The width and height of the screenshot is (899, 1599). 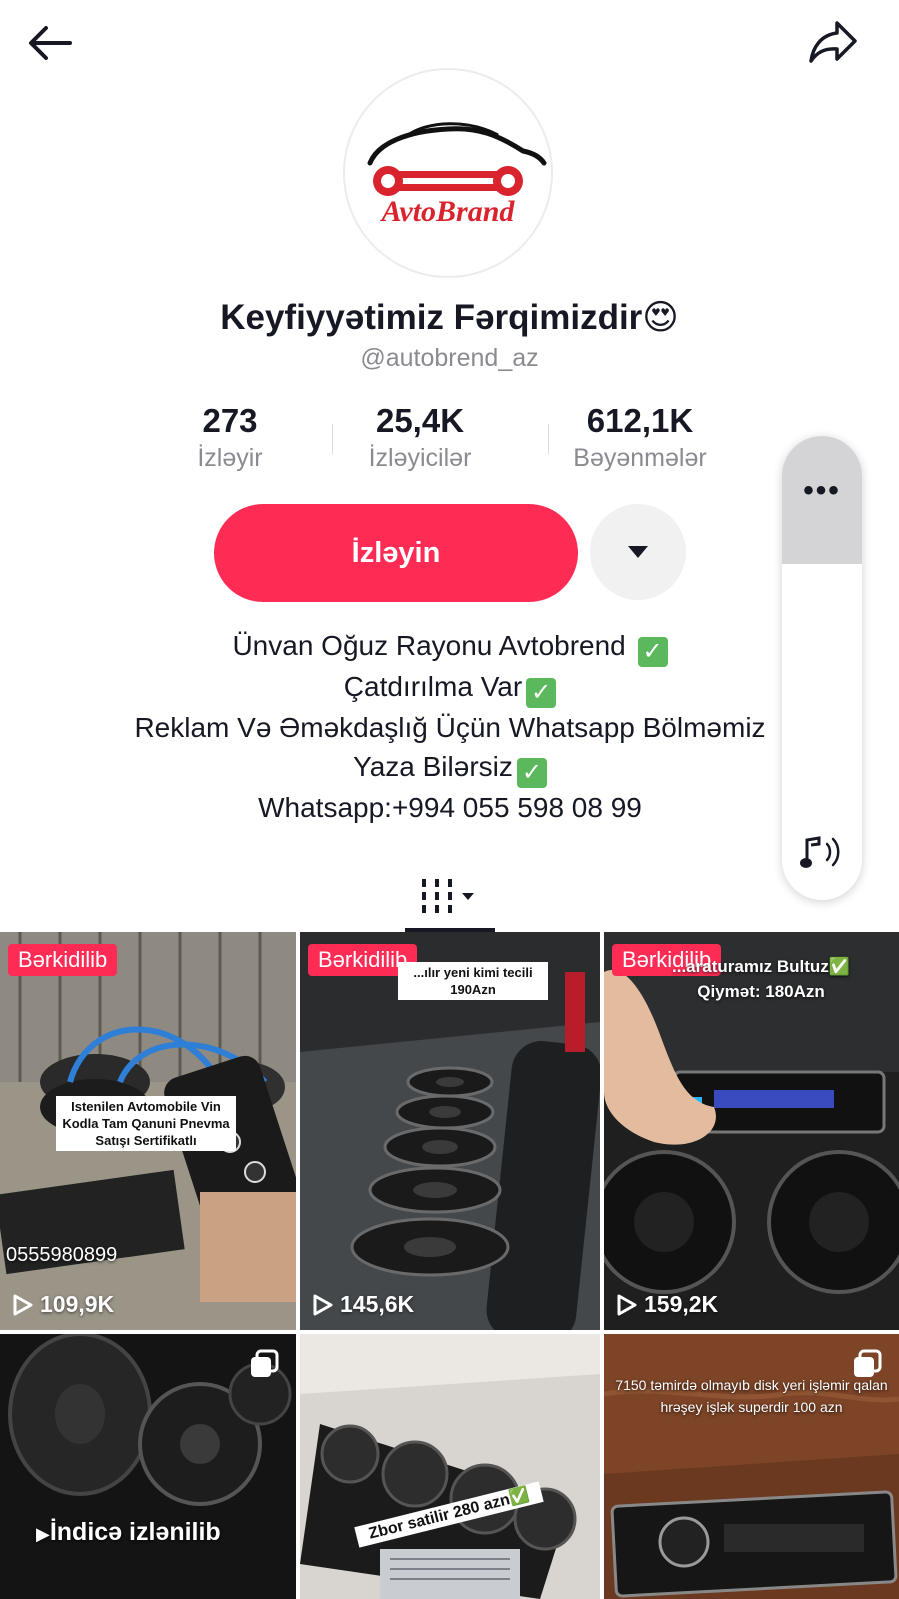 I want to click on following-stat: 273 İzləyir, so click(x=230, y=442).